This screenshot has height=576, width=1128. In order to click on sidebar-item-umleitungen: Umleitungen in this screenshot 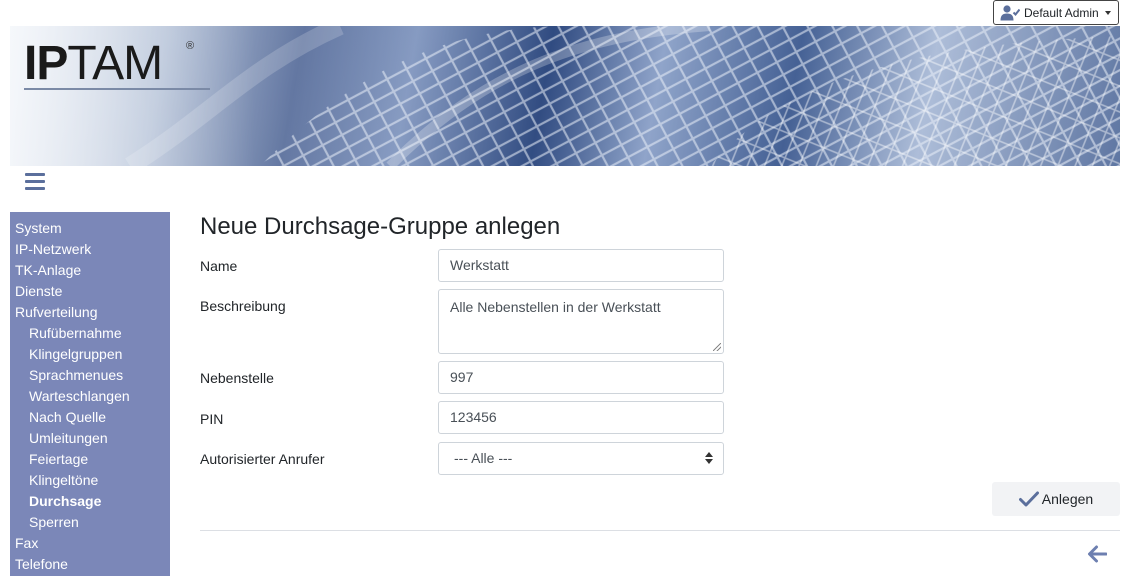, I will do `click(90, 438)`.